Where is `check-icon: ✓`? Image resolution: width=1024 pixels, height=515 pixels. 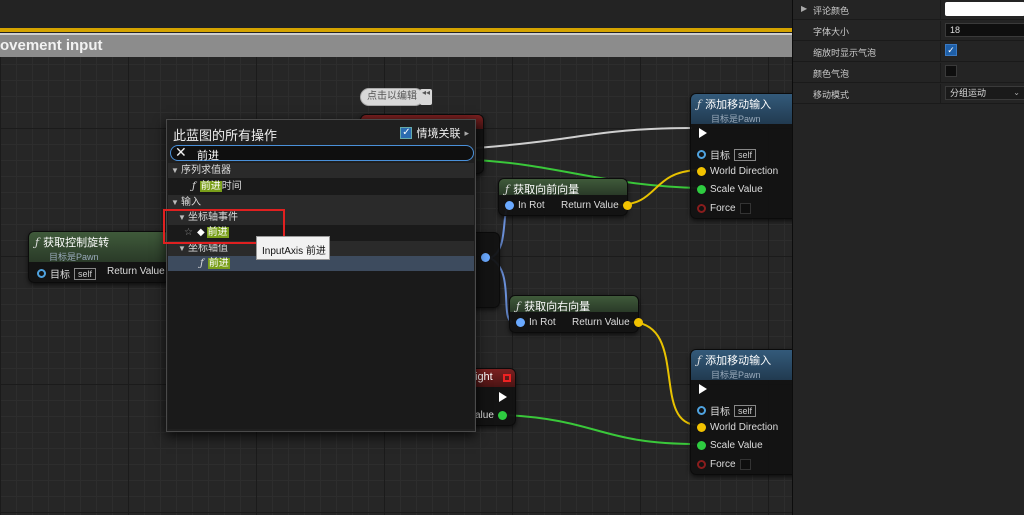 check-icon: ✓ is located at coordinates (406, 133).